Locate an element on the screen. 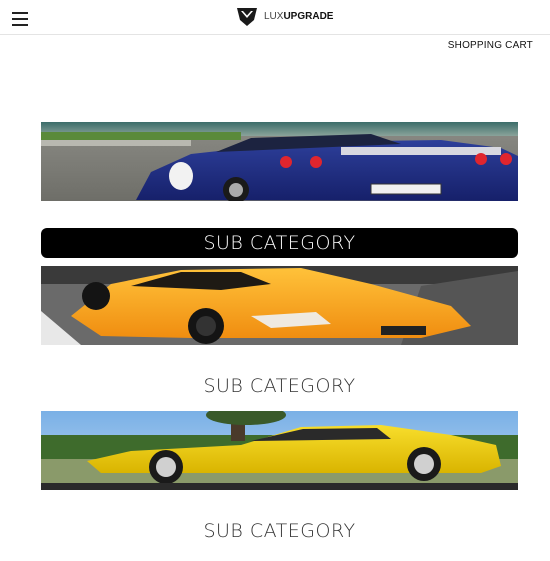 This screenshot has width=550, height=561. sub-category-label-3: SUB CATEGORY is located at coordinates (279, 531).